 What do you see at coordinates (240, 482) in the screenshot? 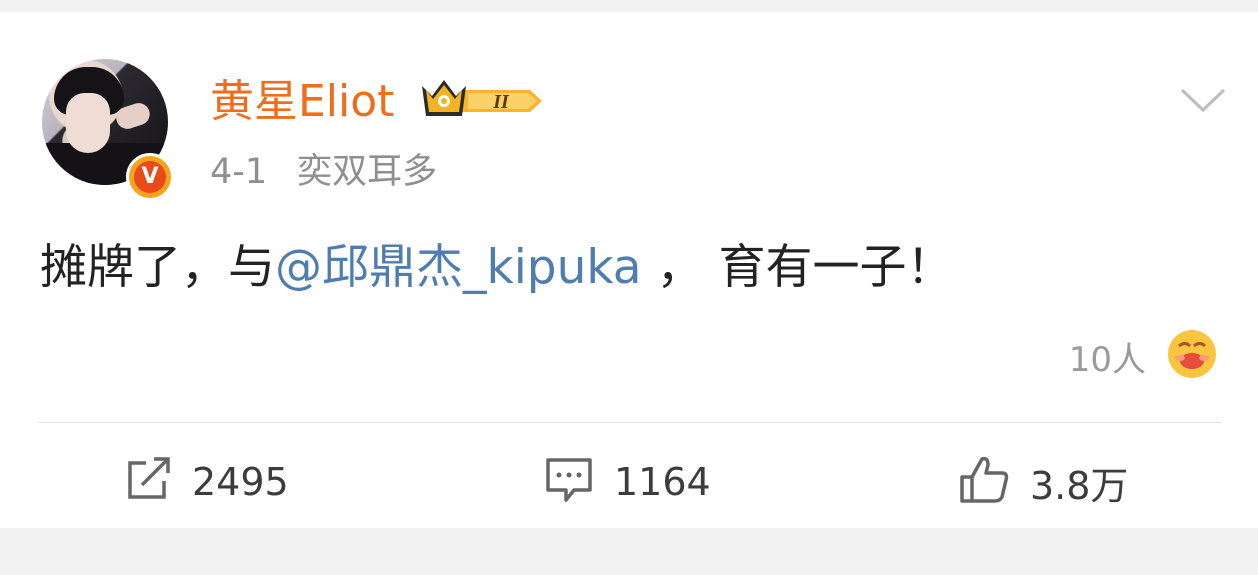
I see `repost-count: 2495` at bounding box center [240, 482].